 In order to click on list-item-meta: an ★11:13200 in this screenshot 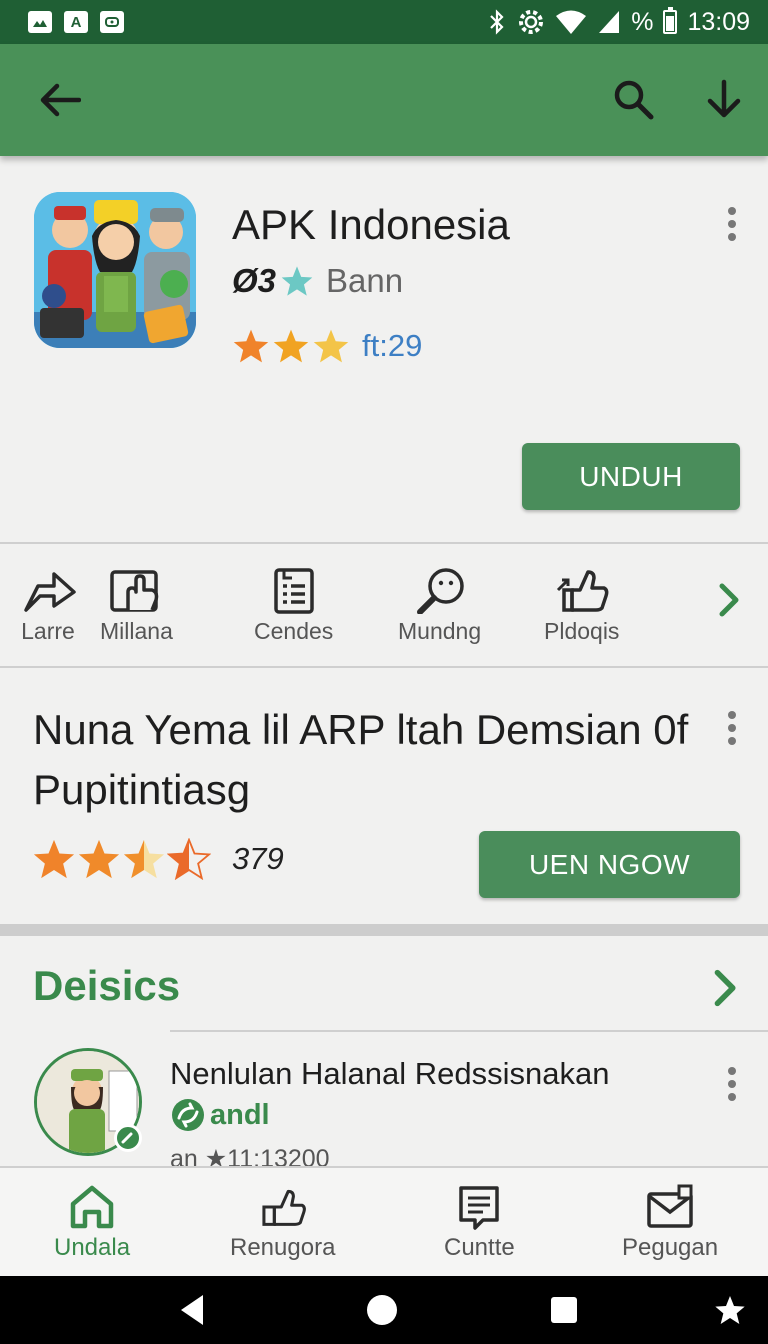, I will do `click(250, 1155)`.